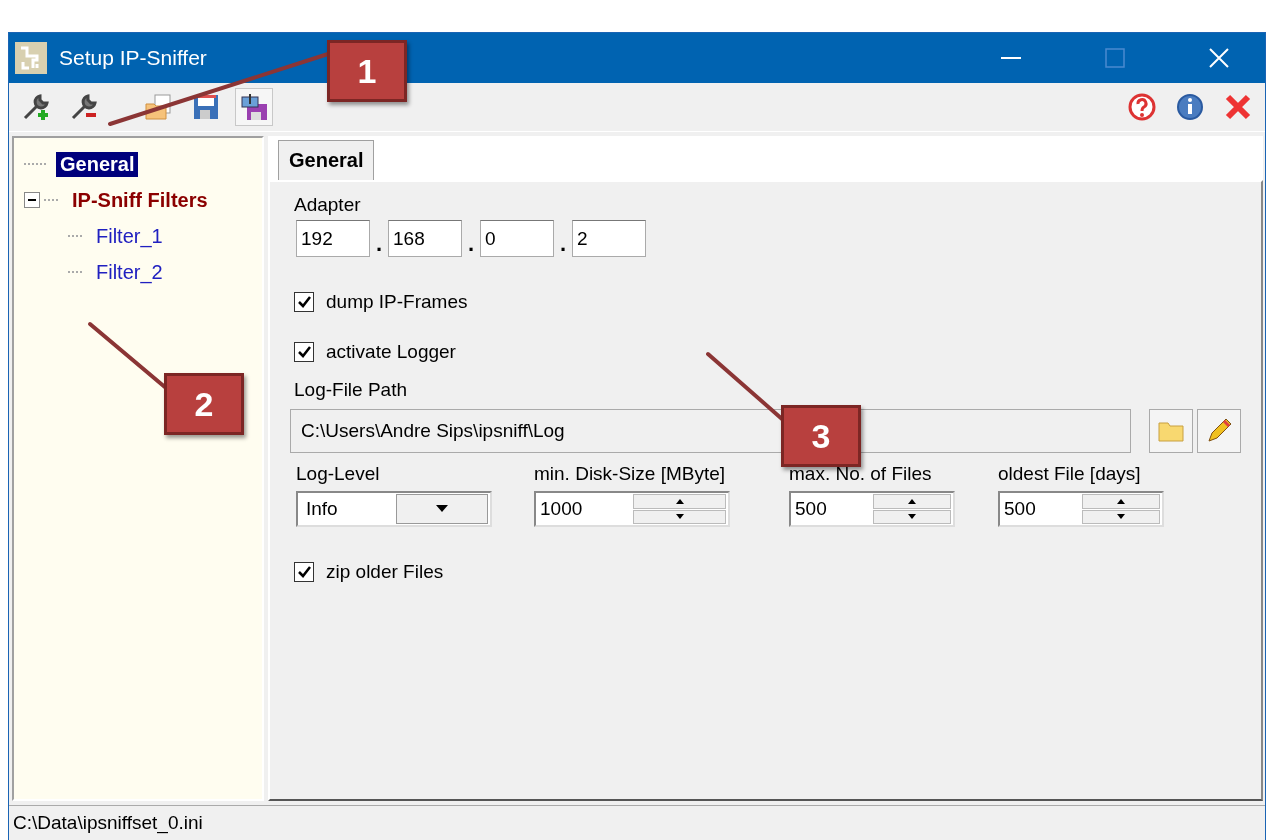  What do you see at coordinates (630, 474) in the screenshot?
I see `field-label: min. Disk-Size [MByte]` at bounding box center [630, 474].